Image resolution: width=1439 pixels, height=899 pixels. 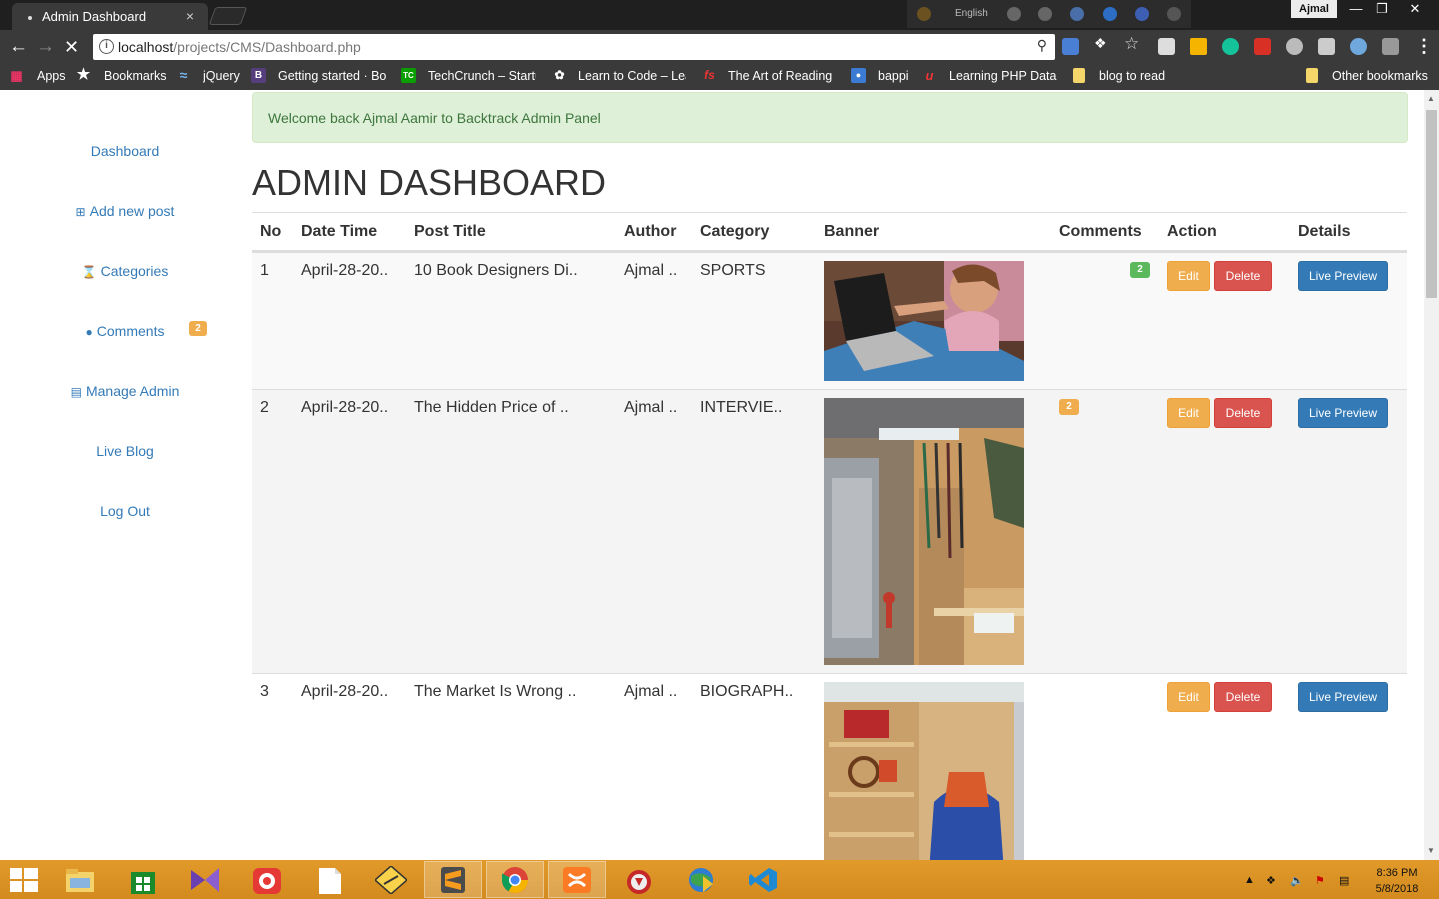 I want to click on visual-studio-icon, so click(x=205, y=880).